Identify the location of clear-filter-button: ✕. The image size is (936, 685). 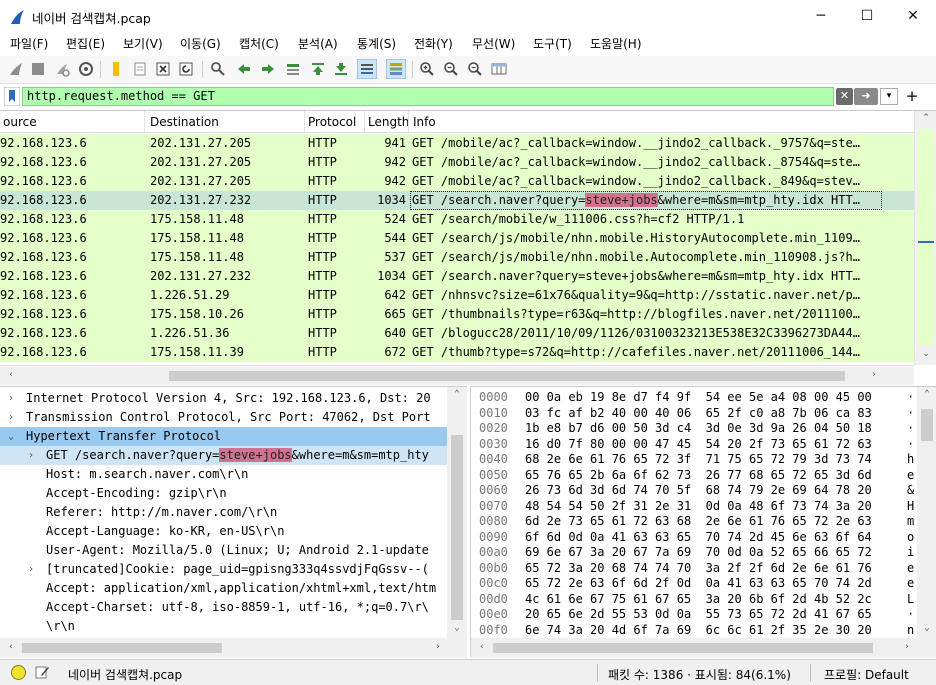
(844, 96).